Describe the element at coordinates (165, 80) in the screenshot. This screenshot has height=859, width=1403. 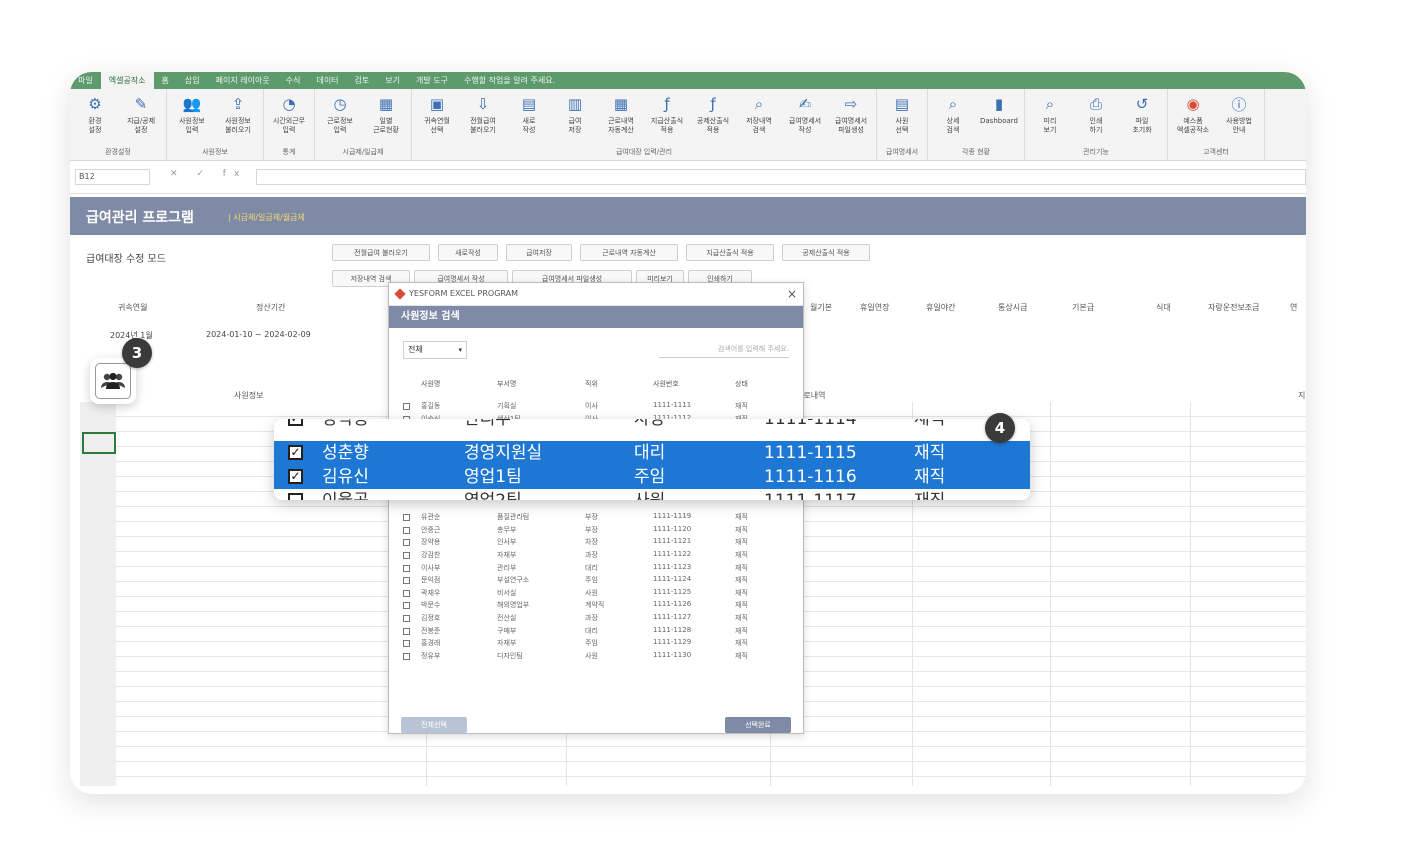
I see `ribbon-tab: 홈` at that location.